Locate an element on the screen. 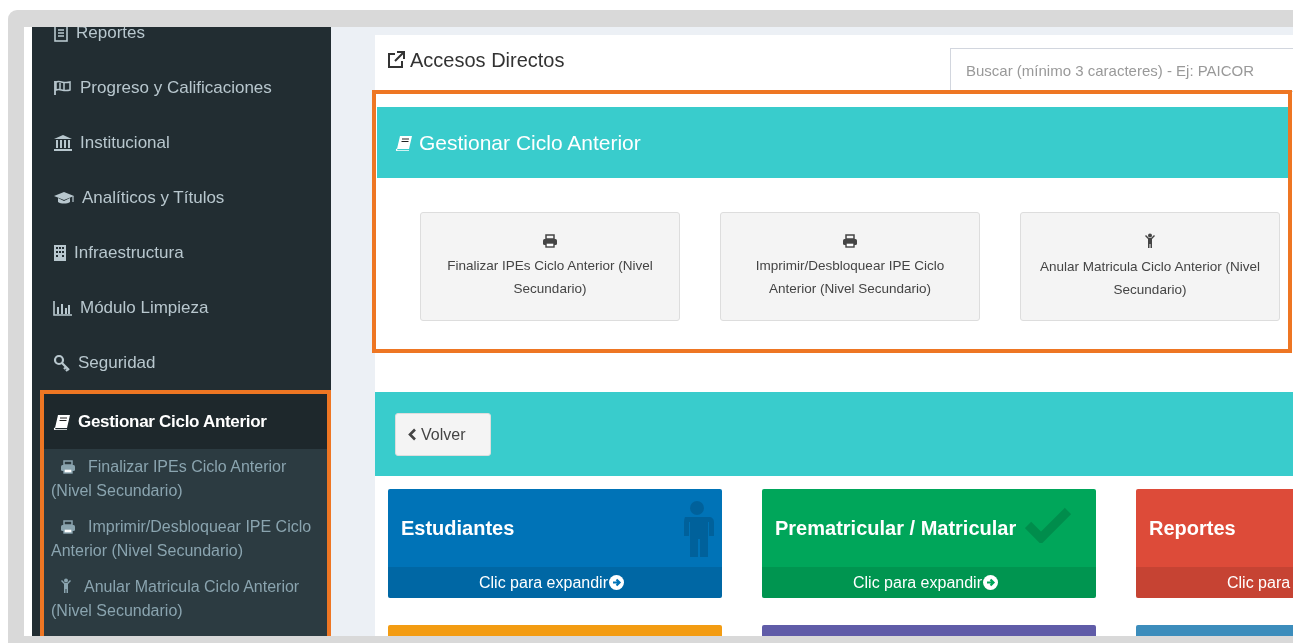 The height and width of the screenshot is (643, 1293). checkmark-icon is located at coordinates (1048, 525).